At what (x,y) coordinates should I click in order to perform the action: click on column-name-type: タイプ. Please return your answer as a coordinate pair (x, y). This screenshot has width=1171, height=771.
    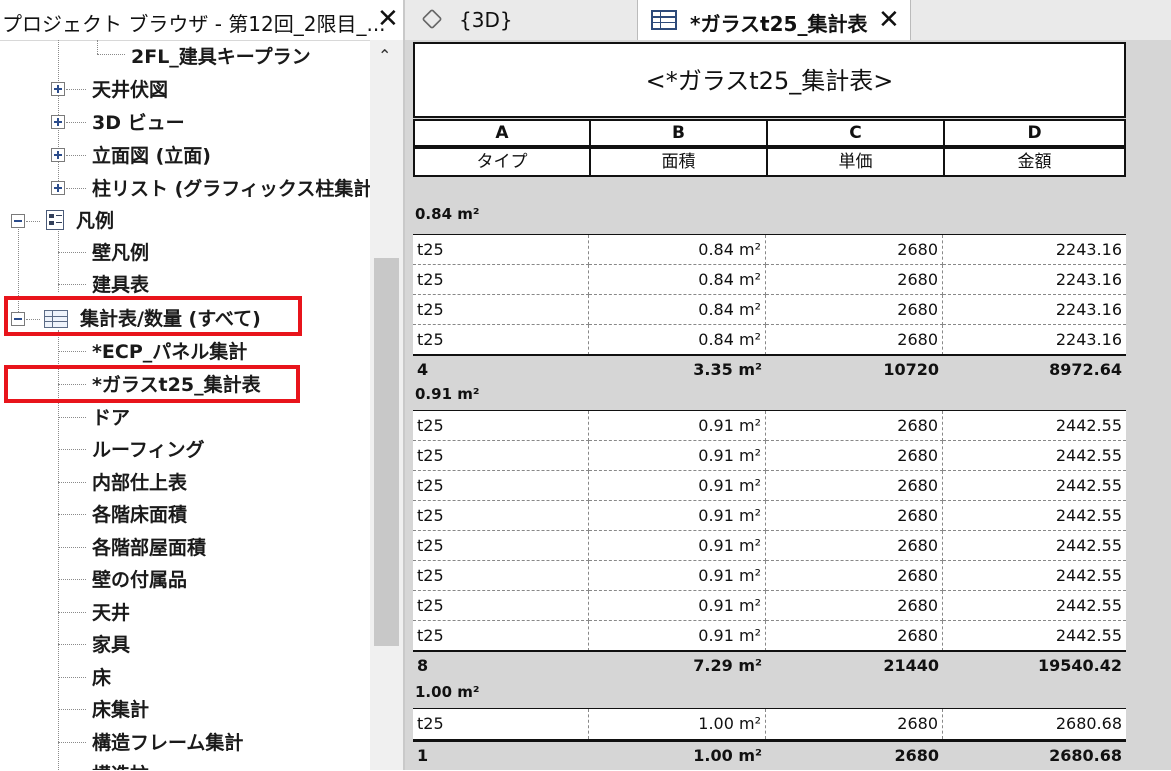
    Looking at the image, I should click on (502, 162).